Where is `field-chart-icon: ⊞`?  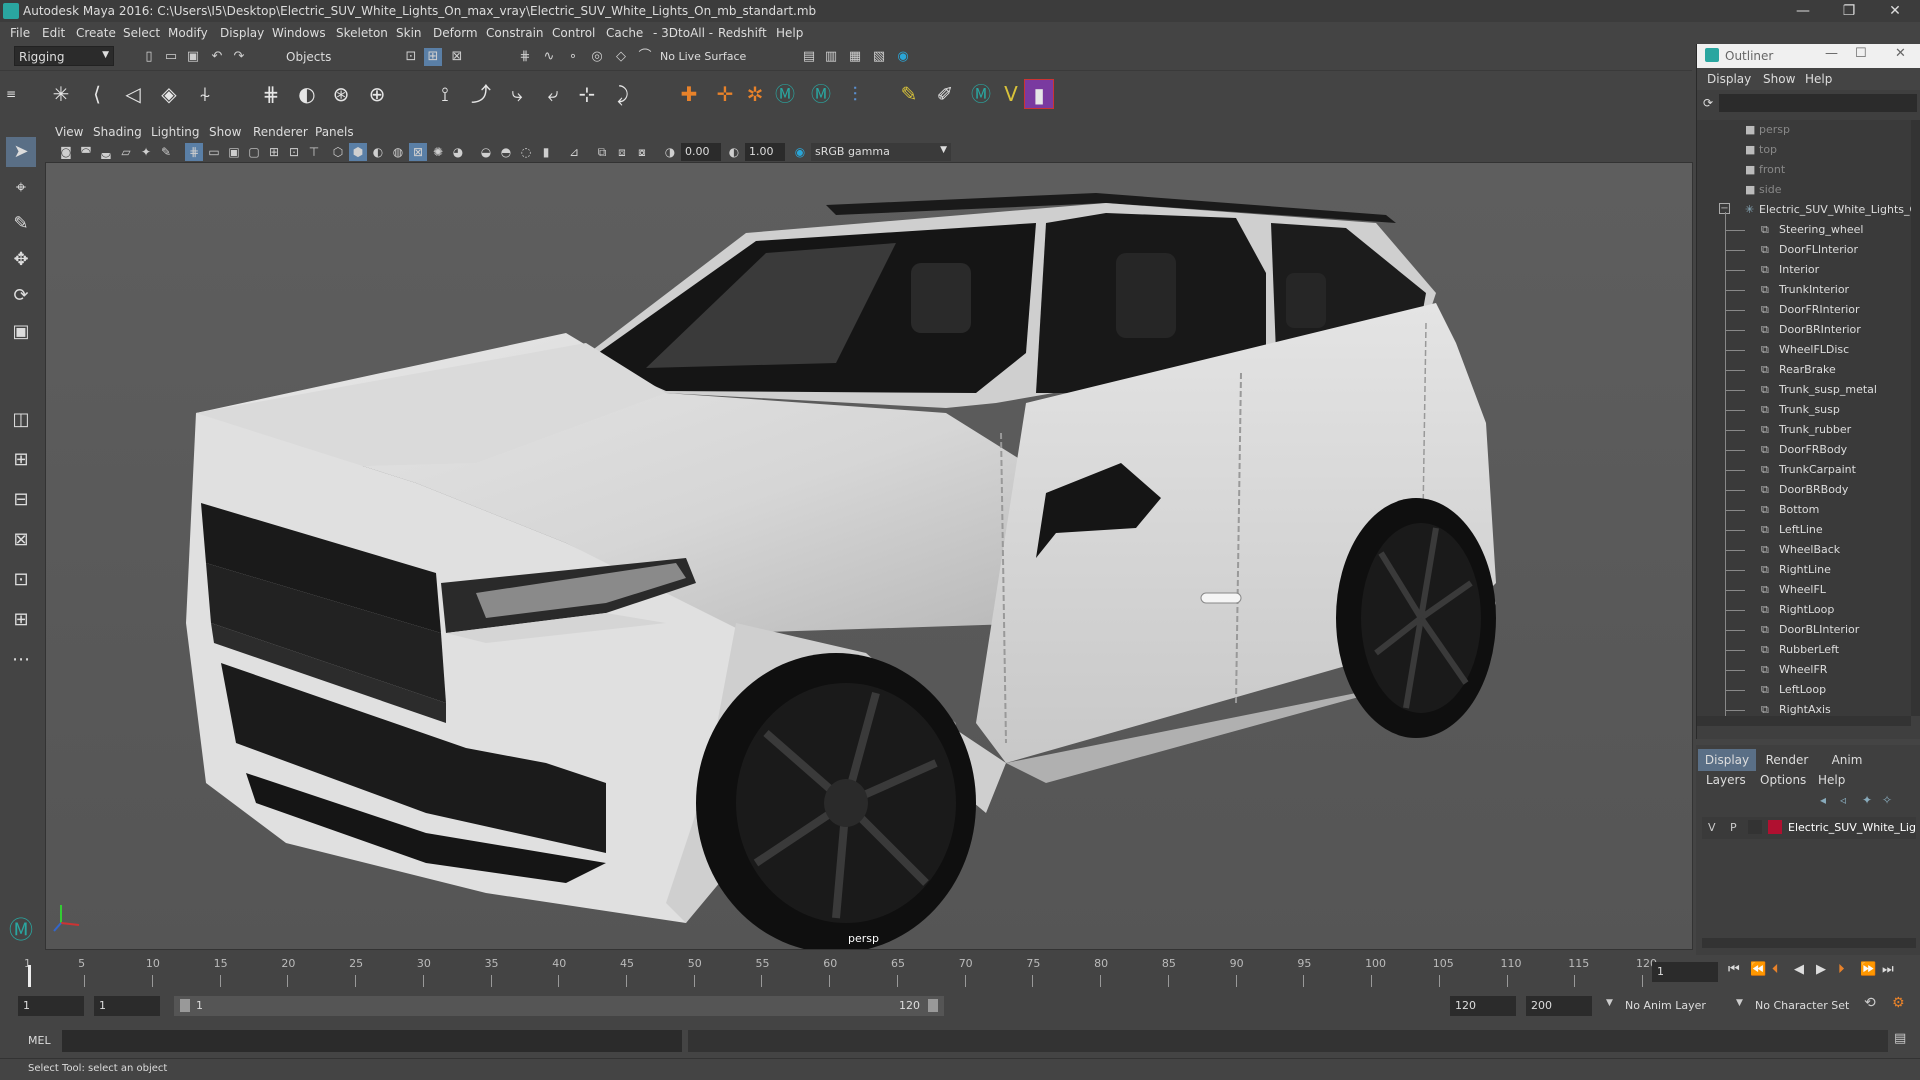
field-chart-icon: ⊞ is located at coordinates (274, 152).